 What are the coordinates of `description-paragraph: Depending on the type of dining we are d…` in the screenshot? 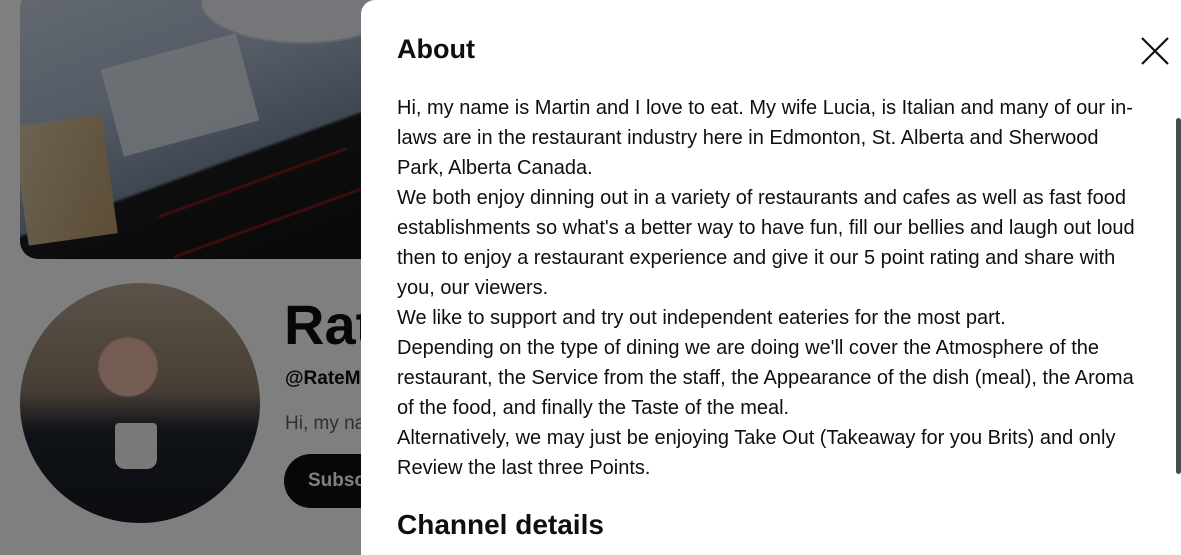 It's located at (765, 378).